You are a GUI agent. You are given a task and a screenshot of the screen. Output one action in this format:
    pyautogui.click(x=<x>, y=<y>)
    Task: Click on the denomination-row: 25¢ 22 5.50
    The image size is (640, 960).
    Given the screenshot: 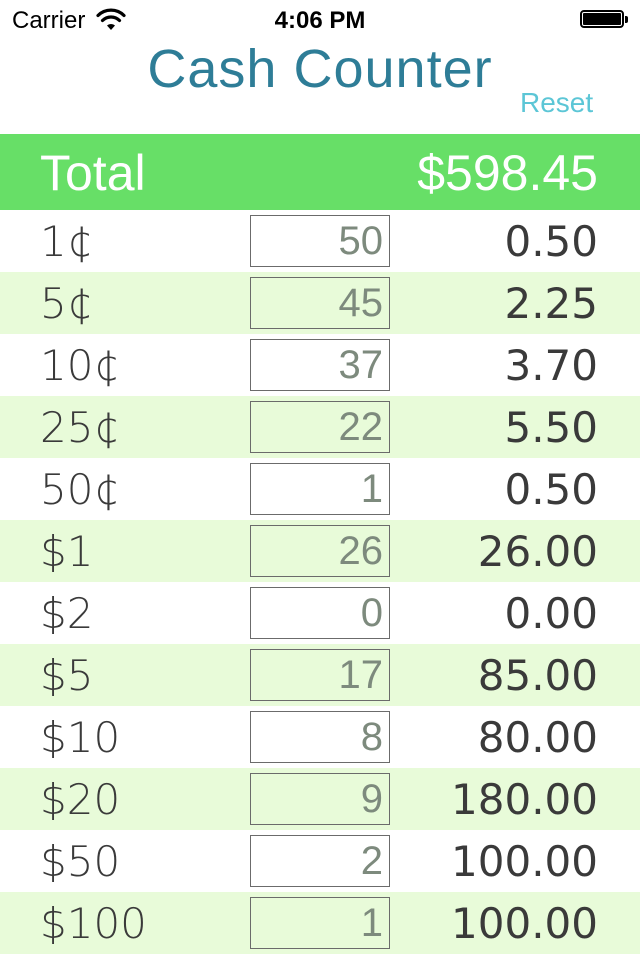 What is the action you would take?
    pyautogui.click(x=320, y=427)
    